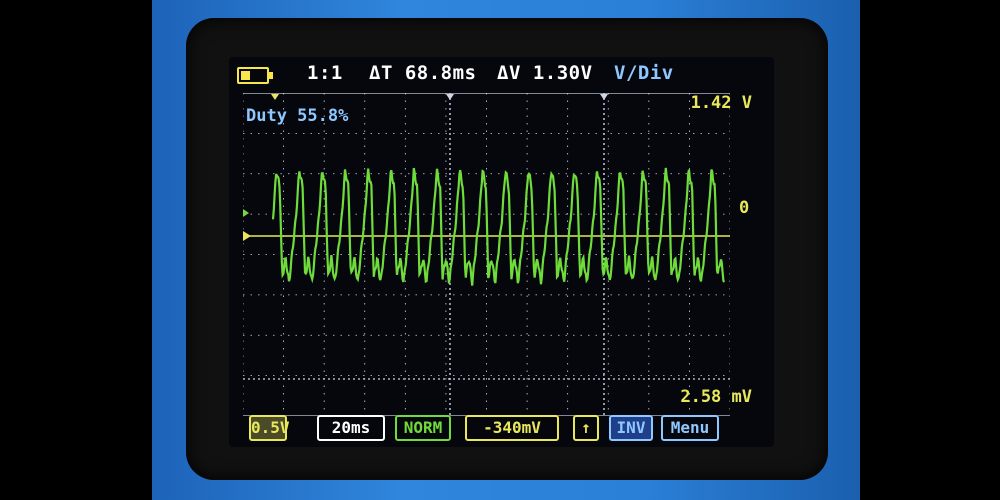  Describe the element at coordinates (498, 226) in the screenshot. I see `signal-trace` at that location.